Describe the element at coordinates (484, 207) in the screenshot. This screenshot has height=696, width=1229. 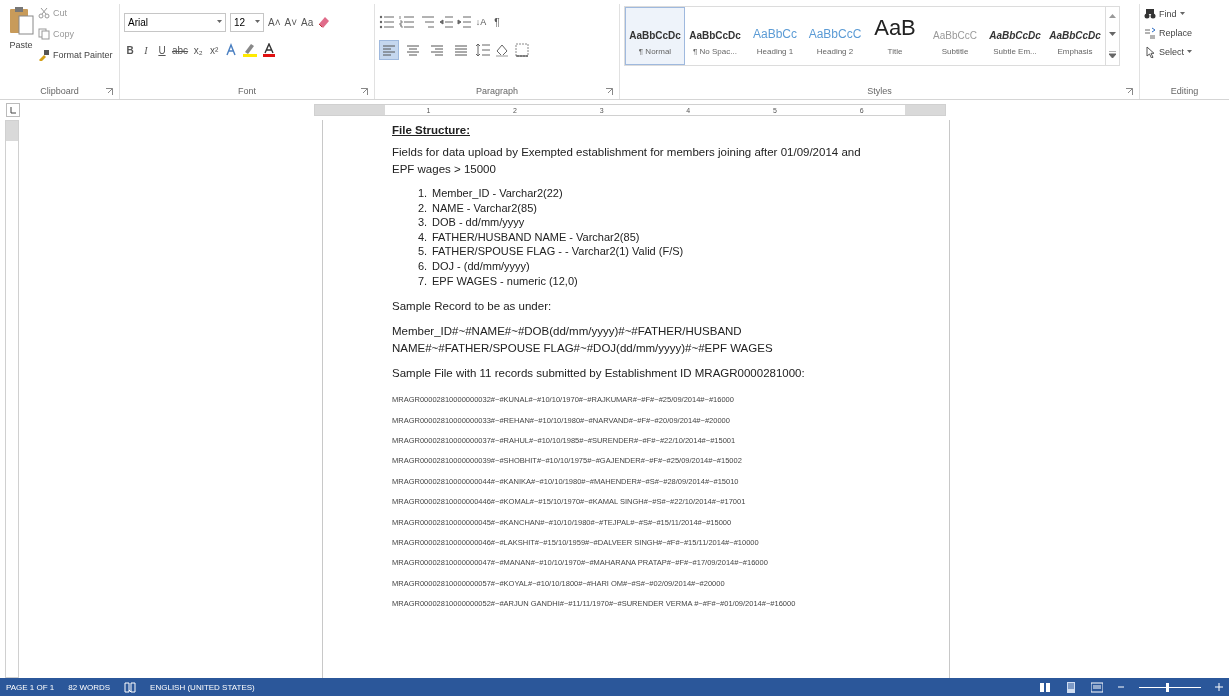
I see `list-item-text: NAME - Varchar2(85)` at that location.